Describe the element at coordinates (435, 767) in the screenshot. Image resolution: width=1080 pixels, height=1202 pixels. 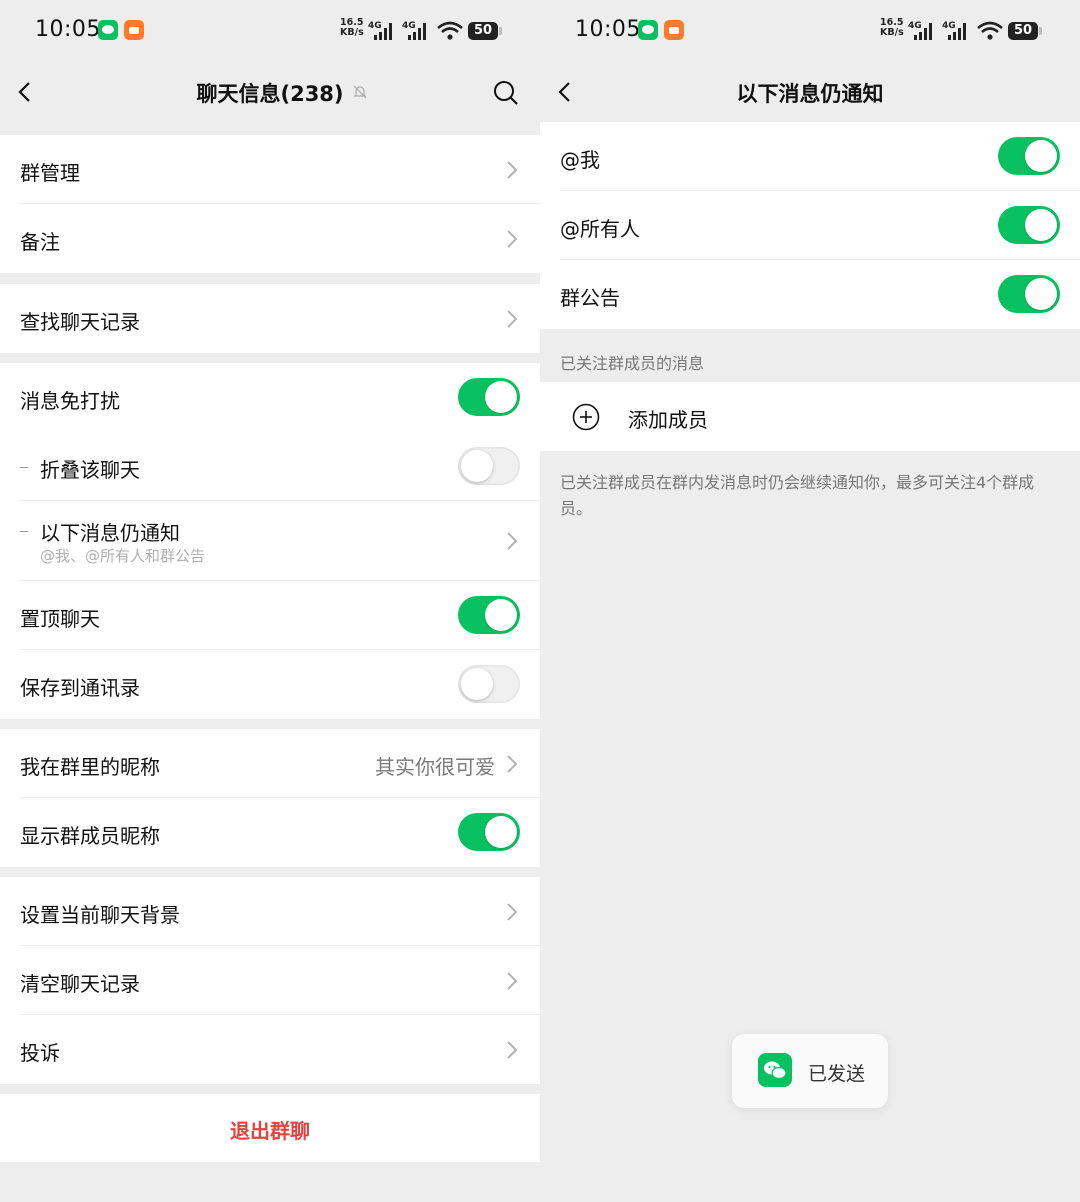
I see `my-nickname-value: 其实你很可爱` at that location.